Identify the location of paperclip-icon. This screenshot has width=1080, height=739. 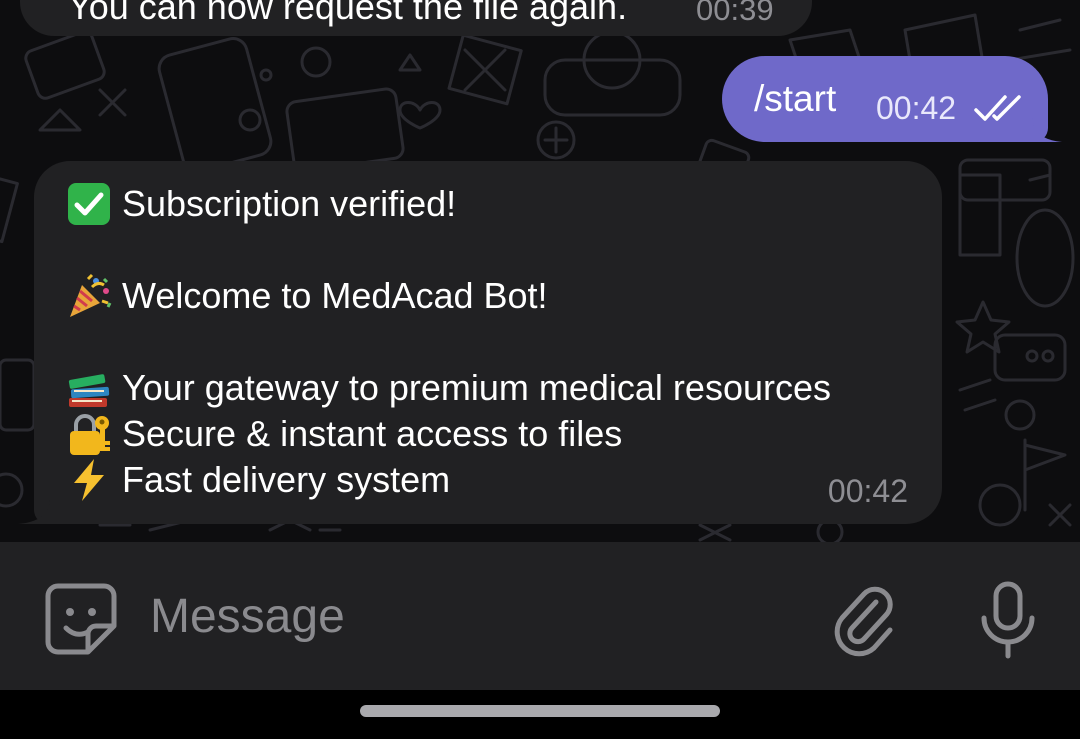
(864, 620).